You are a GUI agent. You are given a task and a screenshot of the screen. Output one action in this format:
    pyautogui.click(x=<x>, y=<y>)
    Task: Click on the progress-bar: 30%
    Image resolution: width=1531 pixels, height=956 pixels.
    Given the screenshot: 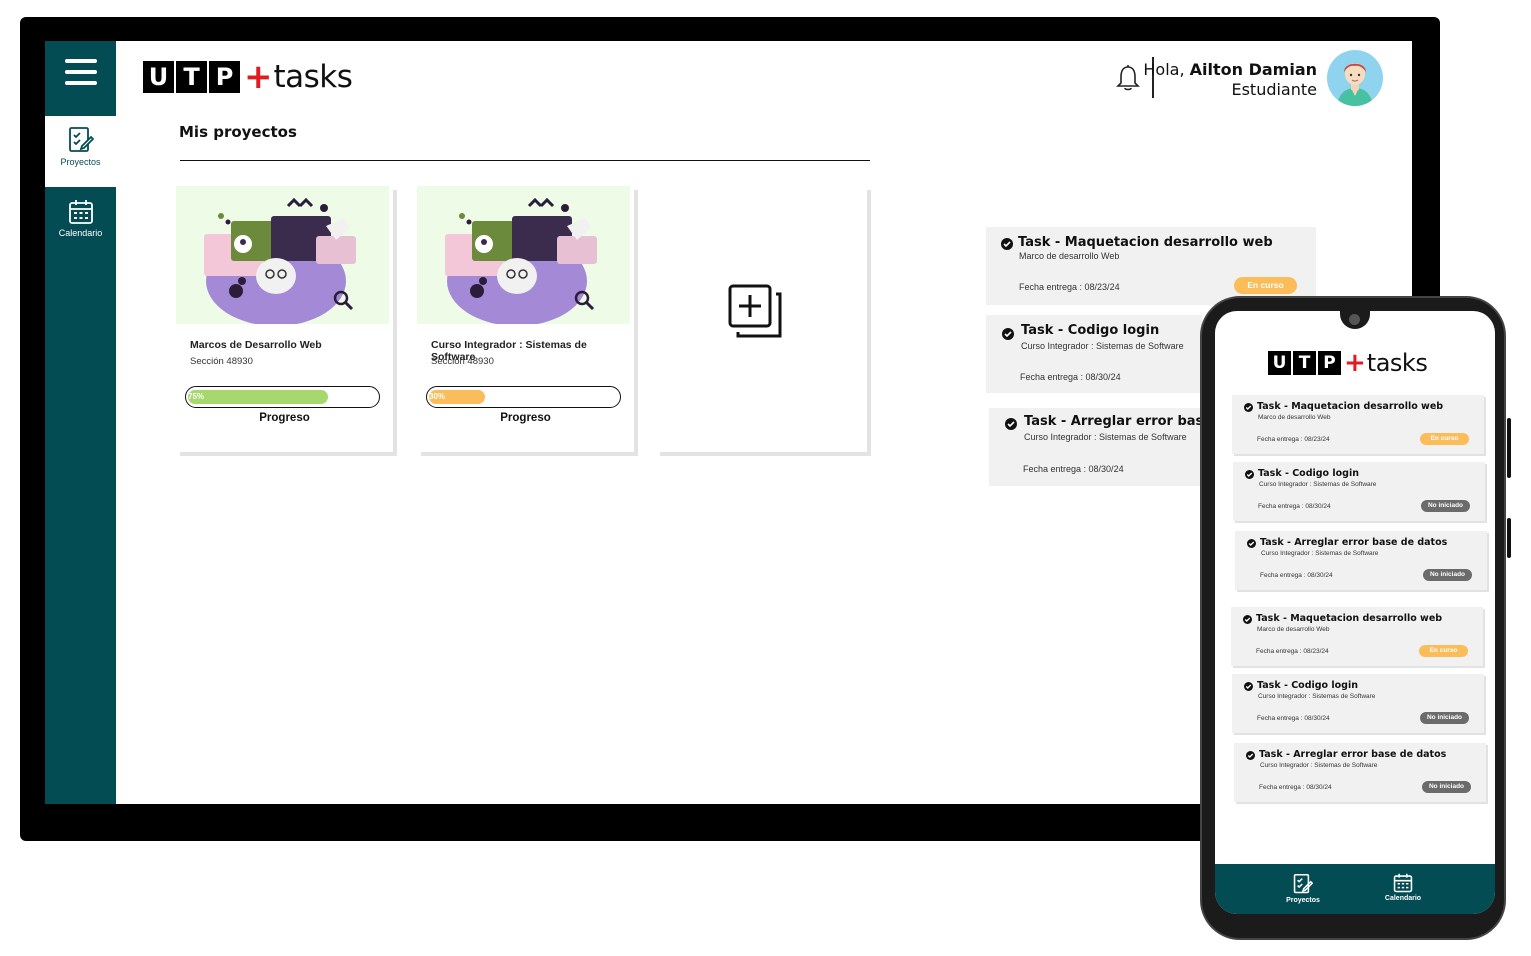 What is the action you would take?
    pyautogui.click(x=523, y=397)
    